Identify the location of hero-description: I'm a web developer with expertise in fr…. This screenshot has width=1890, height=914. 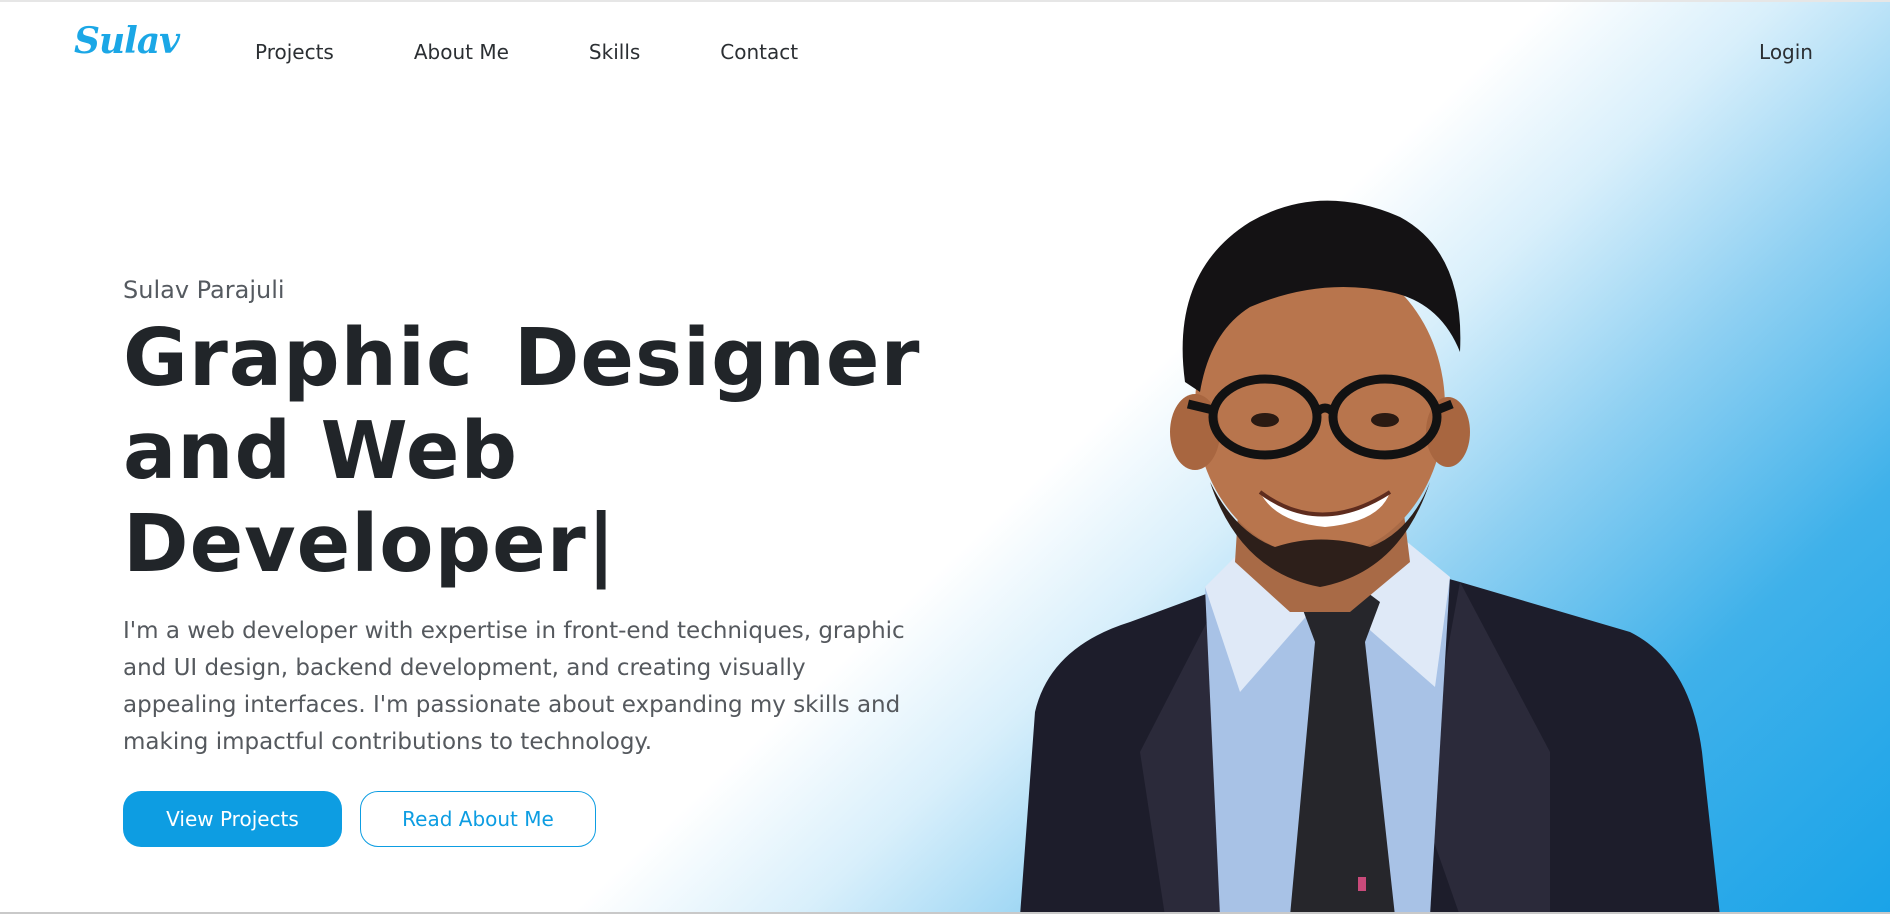
(514, 686).